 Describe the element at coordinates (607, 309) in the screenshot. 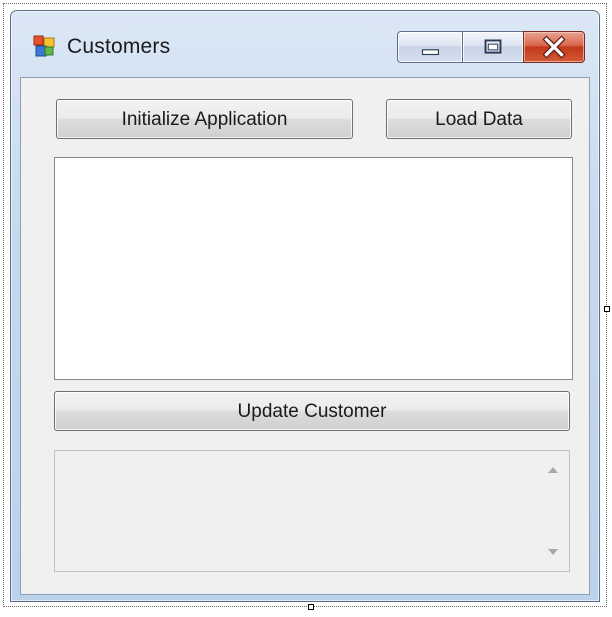

I see `resize-handle-right` at that location.